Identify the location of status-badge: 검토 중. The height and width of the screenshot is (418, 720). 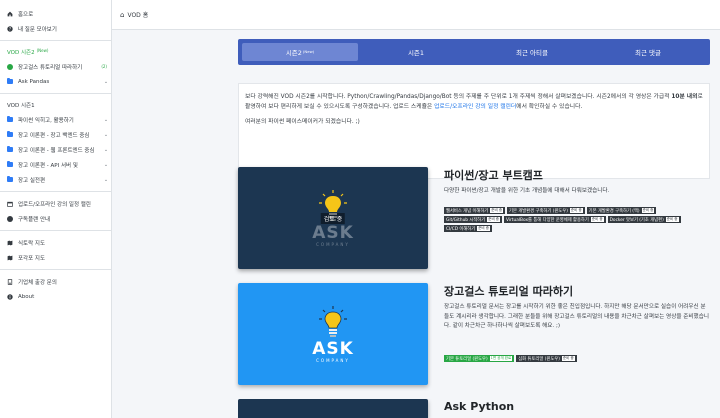
(333, 218).